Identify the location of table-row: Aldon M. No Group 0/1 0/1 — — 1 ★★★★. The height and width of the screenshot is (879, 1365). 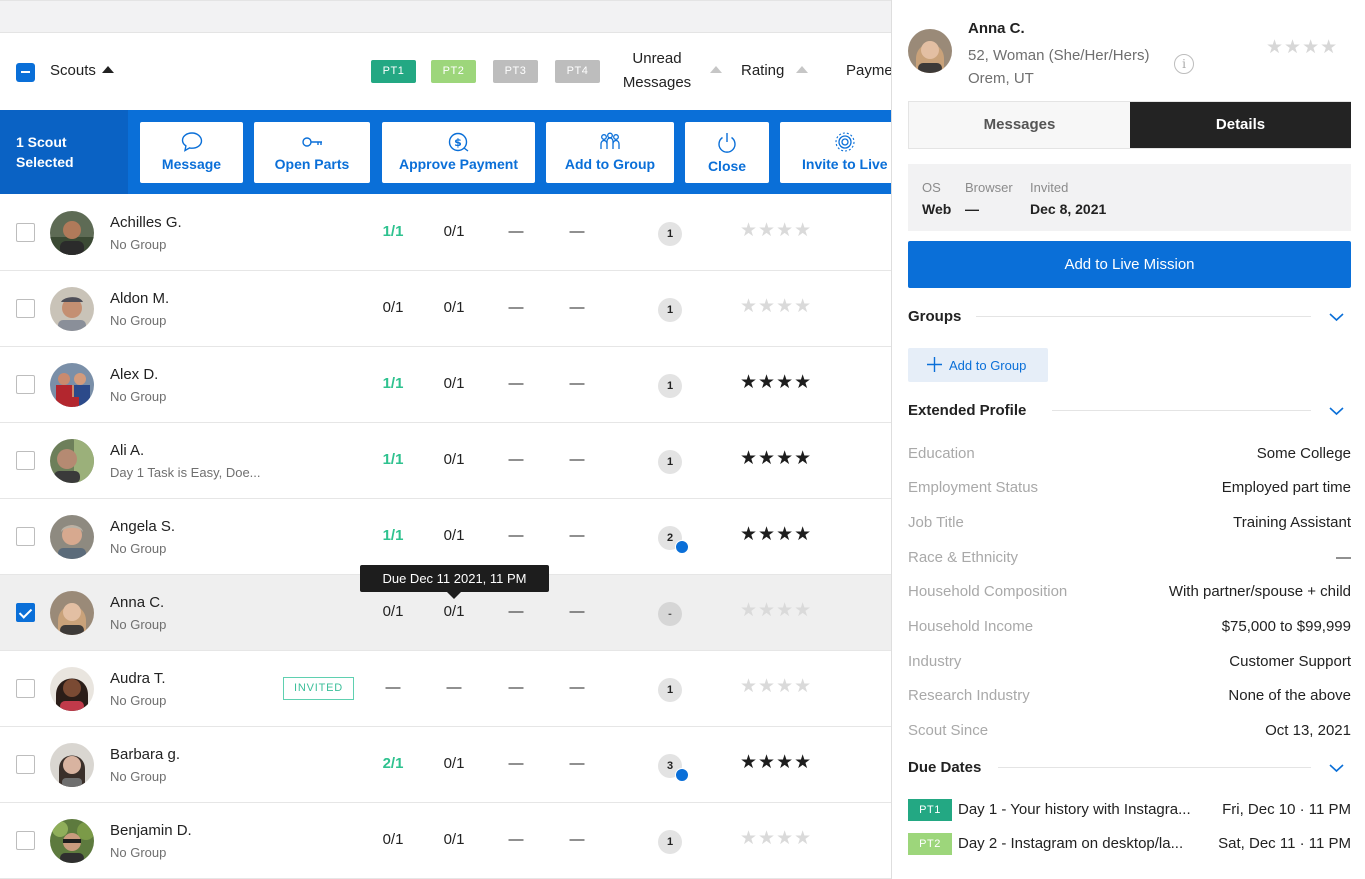
(445, 309).